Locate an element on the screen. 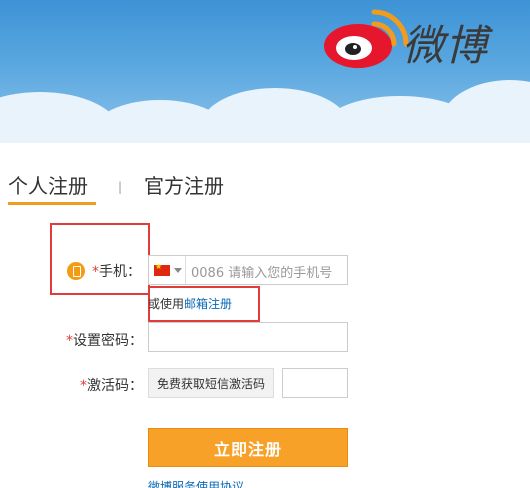 The width and height of the screenshot is (530, 488). password-label-text: 设置密码： is located at coordinates (108, 341).